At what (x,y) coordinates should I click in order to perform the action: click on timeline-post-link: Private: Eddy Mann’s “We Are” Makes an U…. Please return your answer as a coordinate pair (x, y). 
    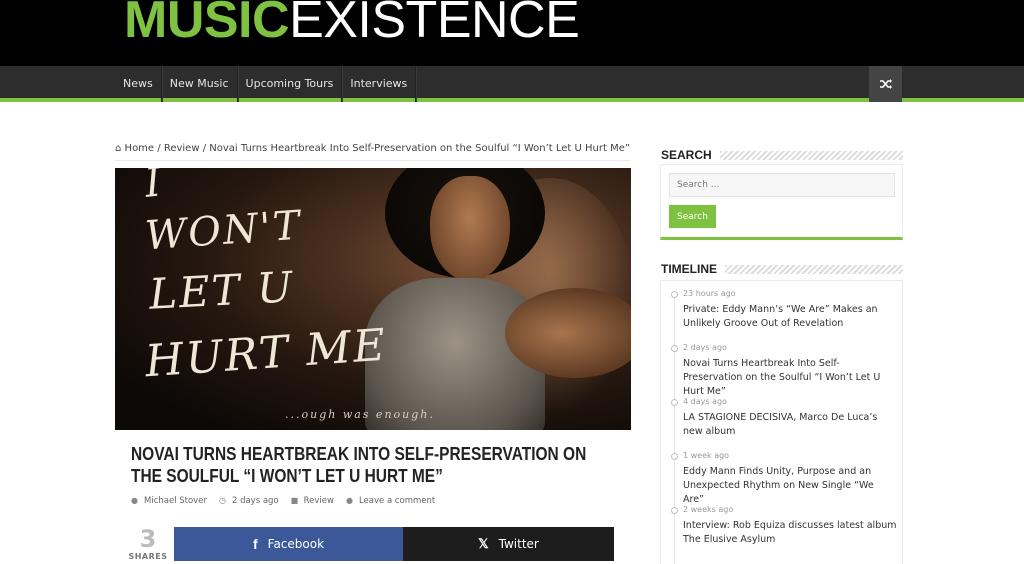
    Looking at the image, I should click on (790, 317).